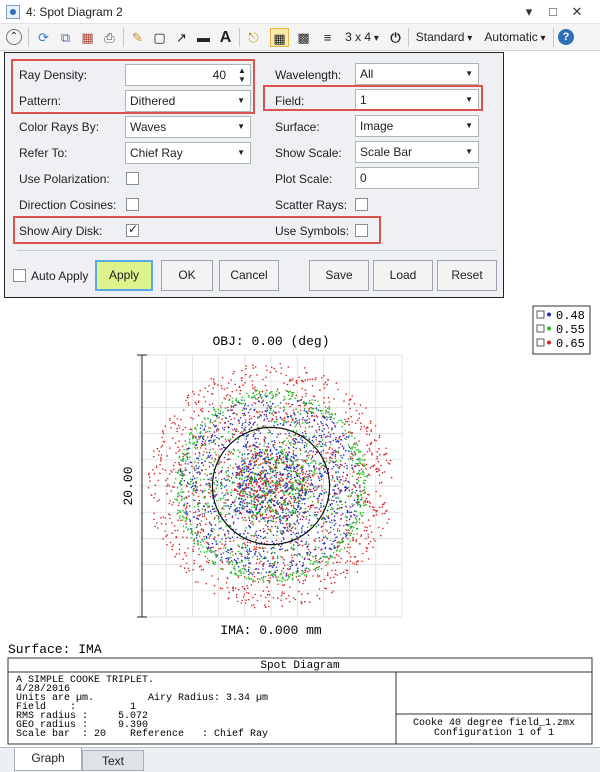  I want to click on collapse-settings-icon: ⌃, so click(14, 37).